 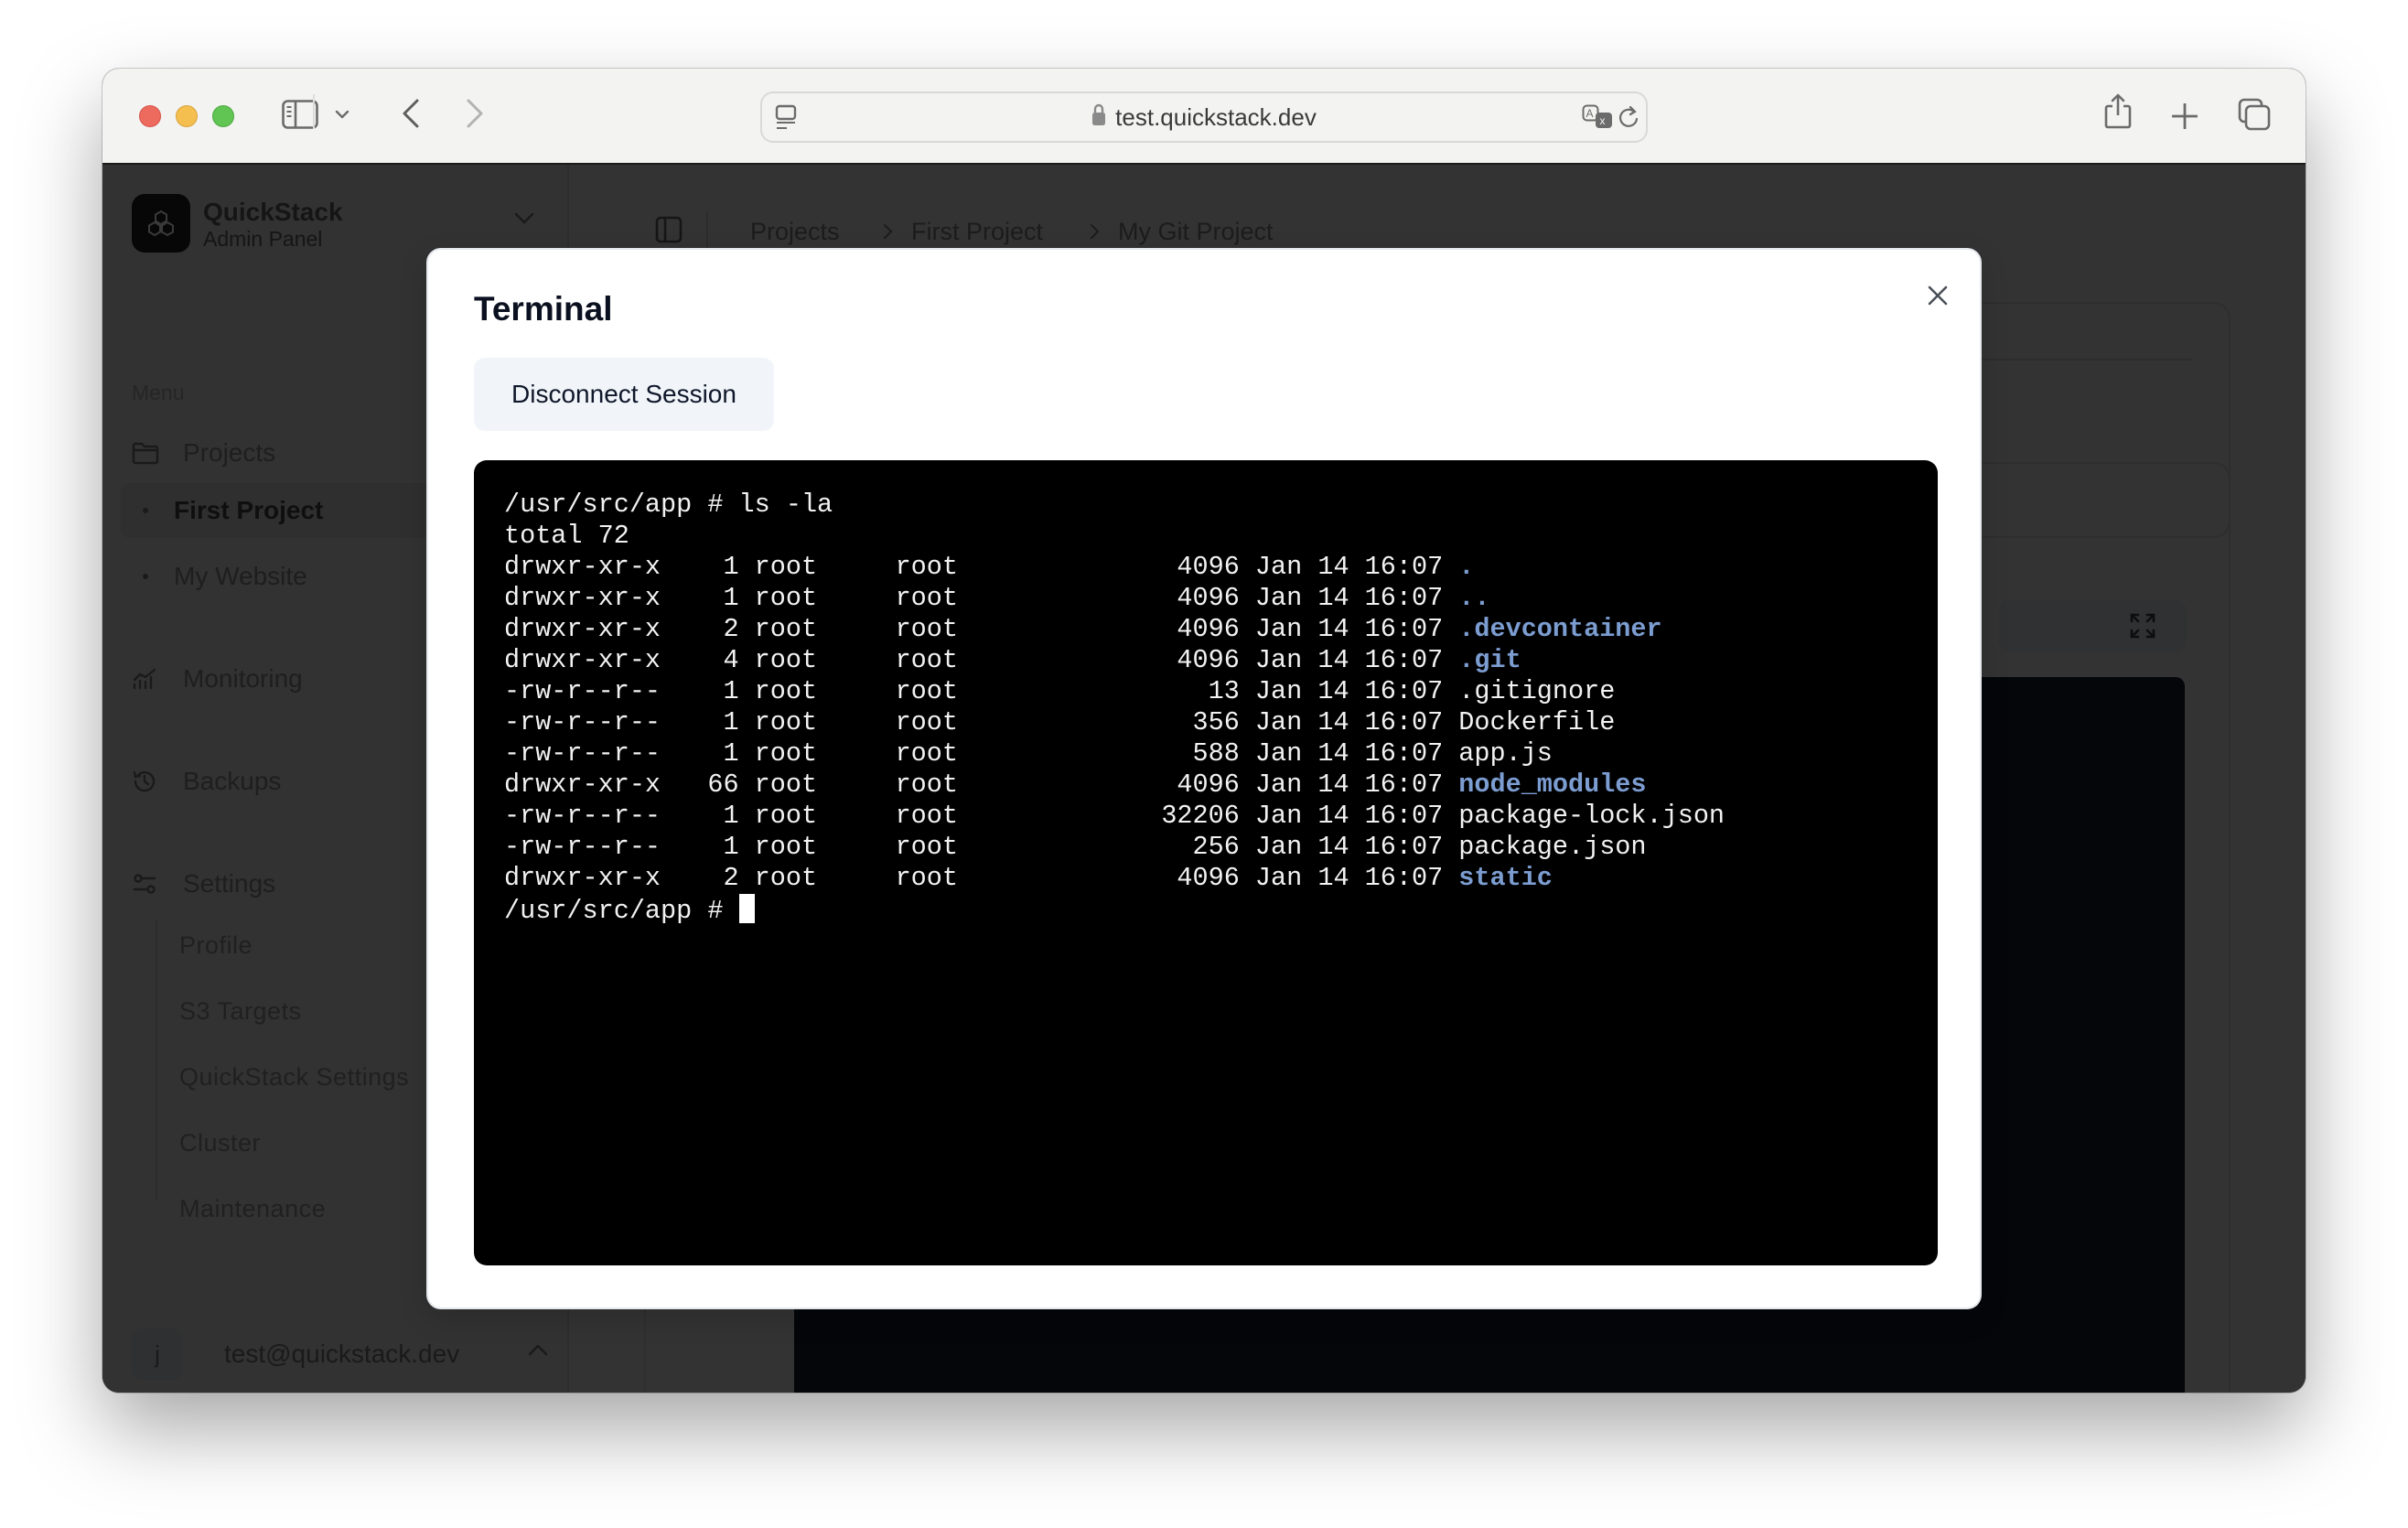 I want to click on fullscreen-button, so click(x=2143, y=625).